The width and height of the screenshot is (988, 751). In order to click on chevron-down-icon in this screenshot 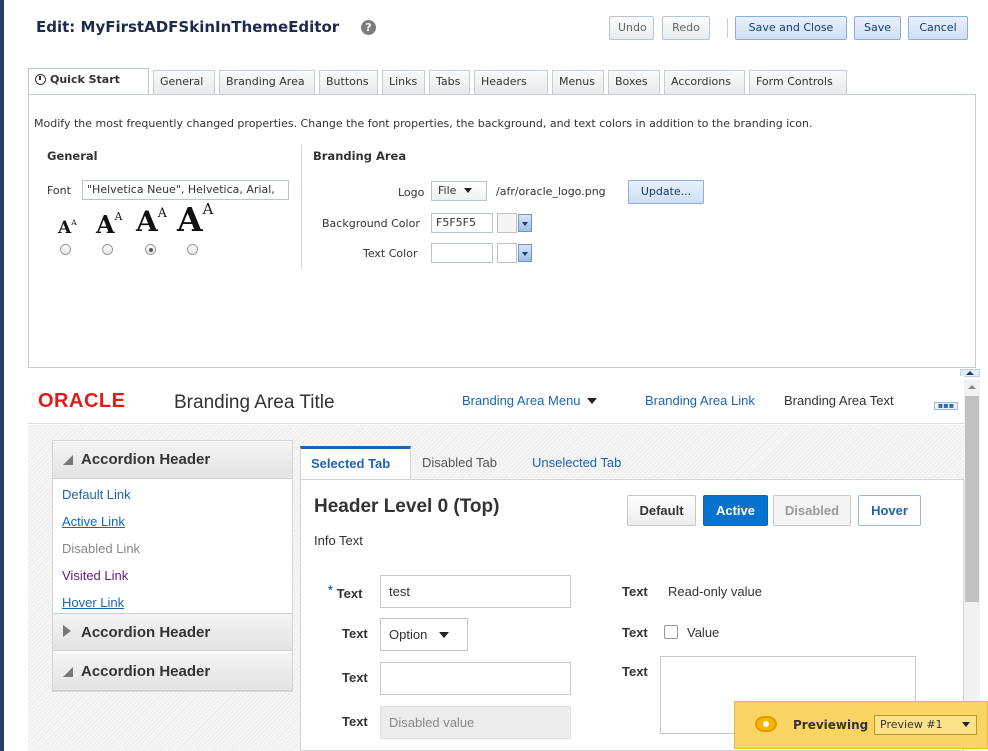, I will do `click(468, 190)`.